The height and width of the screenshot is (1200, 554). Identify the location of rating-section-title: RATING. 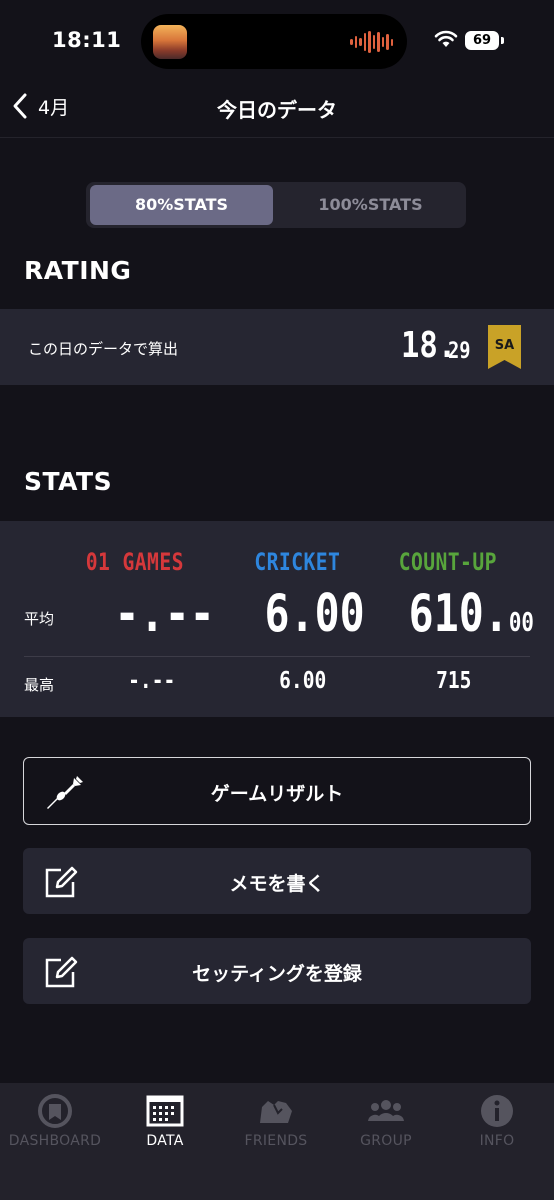
(78, 270).